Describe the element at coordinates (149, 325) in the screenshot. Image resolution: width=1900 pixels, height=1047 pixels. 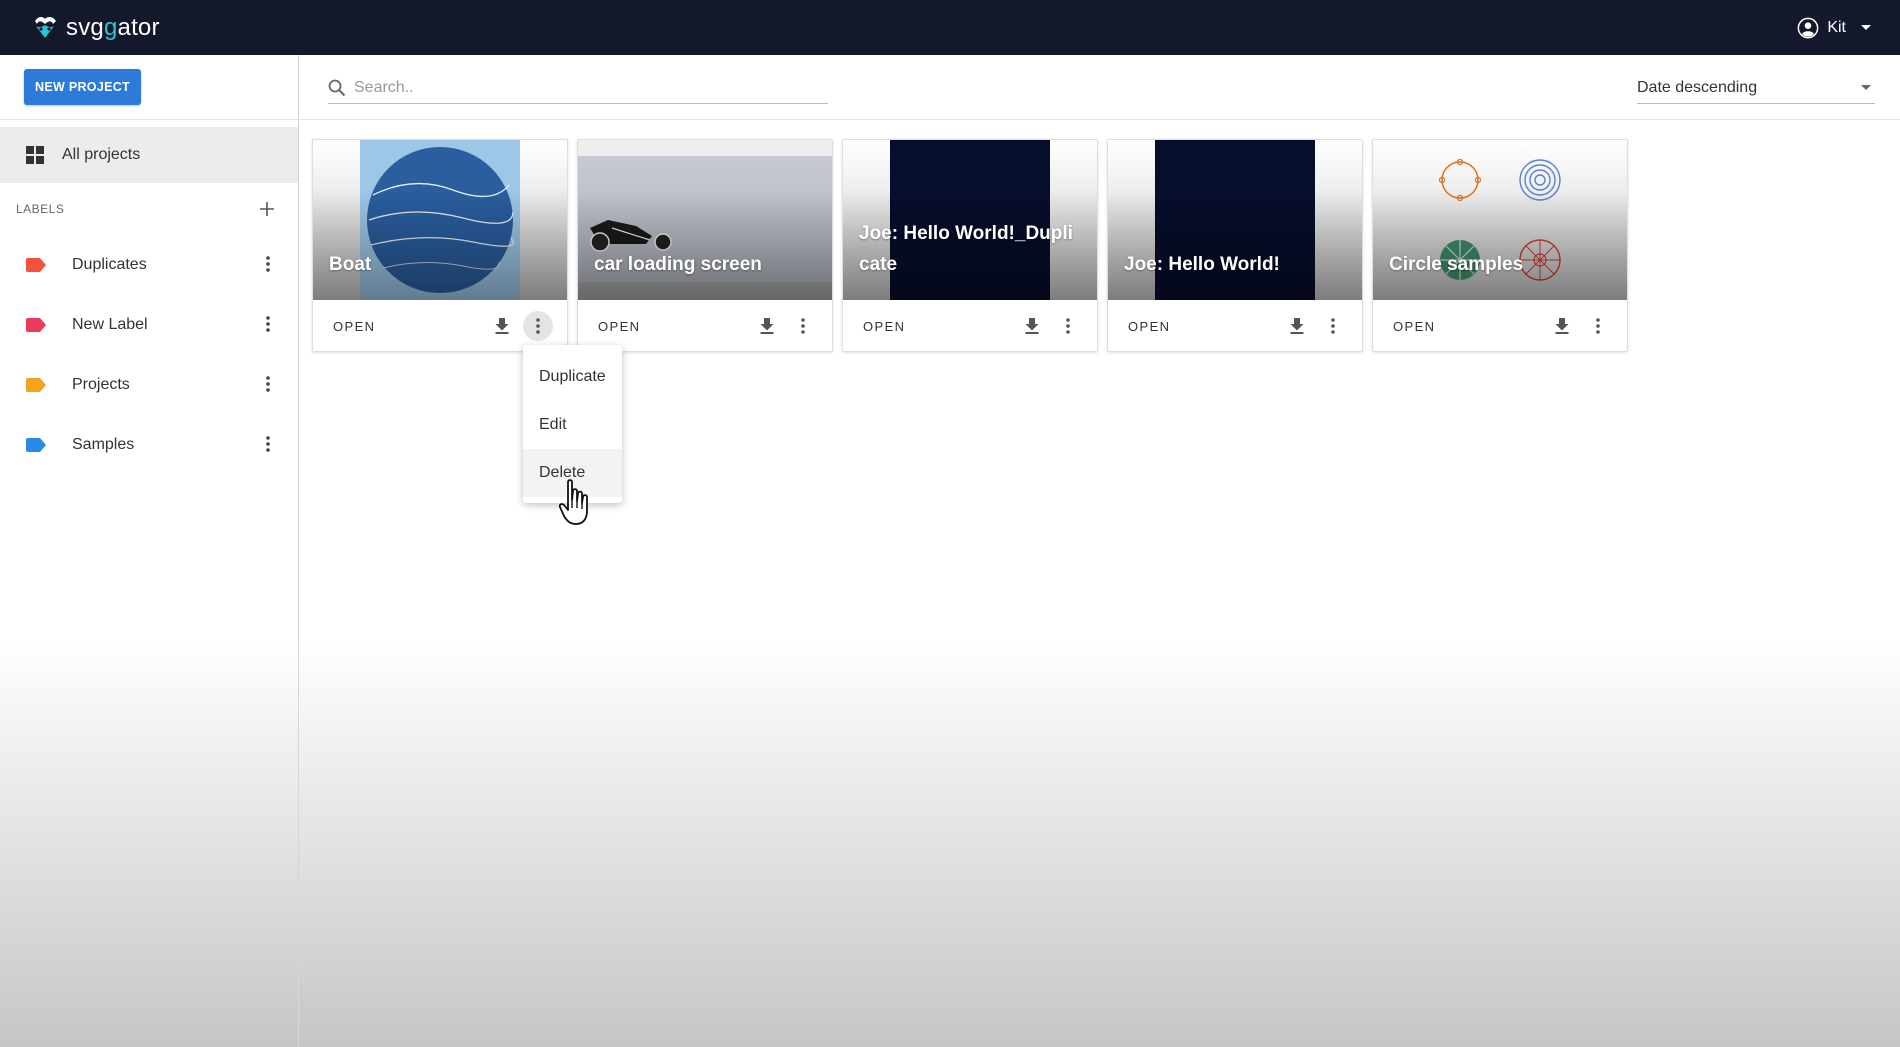
I see `sidebar-label-new-label: New Label` at that location.